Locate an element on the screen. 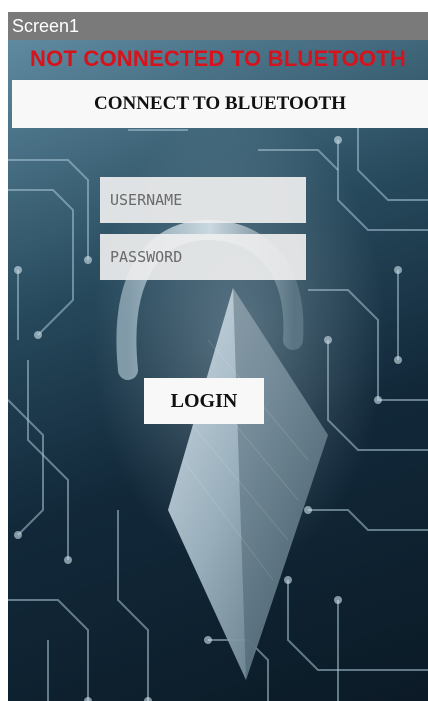  connect-bluetooth-button: CONNECT TO BLUETOOTH is located at coordinates (220, 104).